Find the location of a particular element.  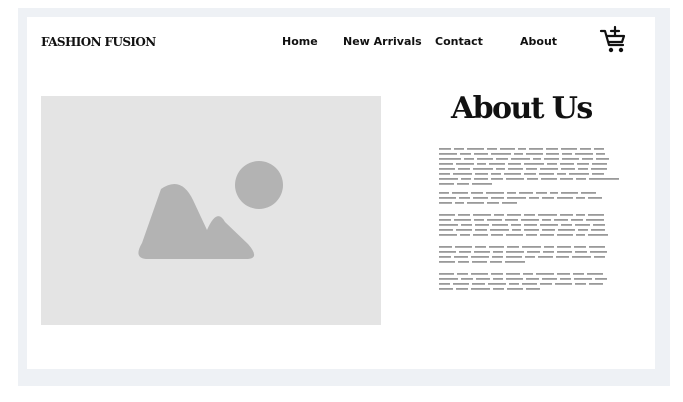

nav-home: Home is located at coordinates (300, 41).